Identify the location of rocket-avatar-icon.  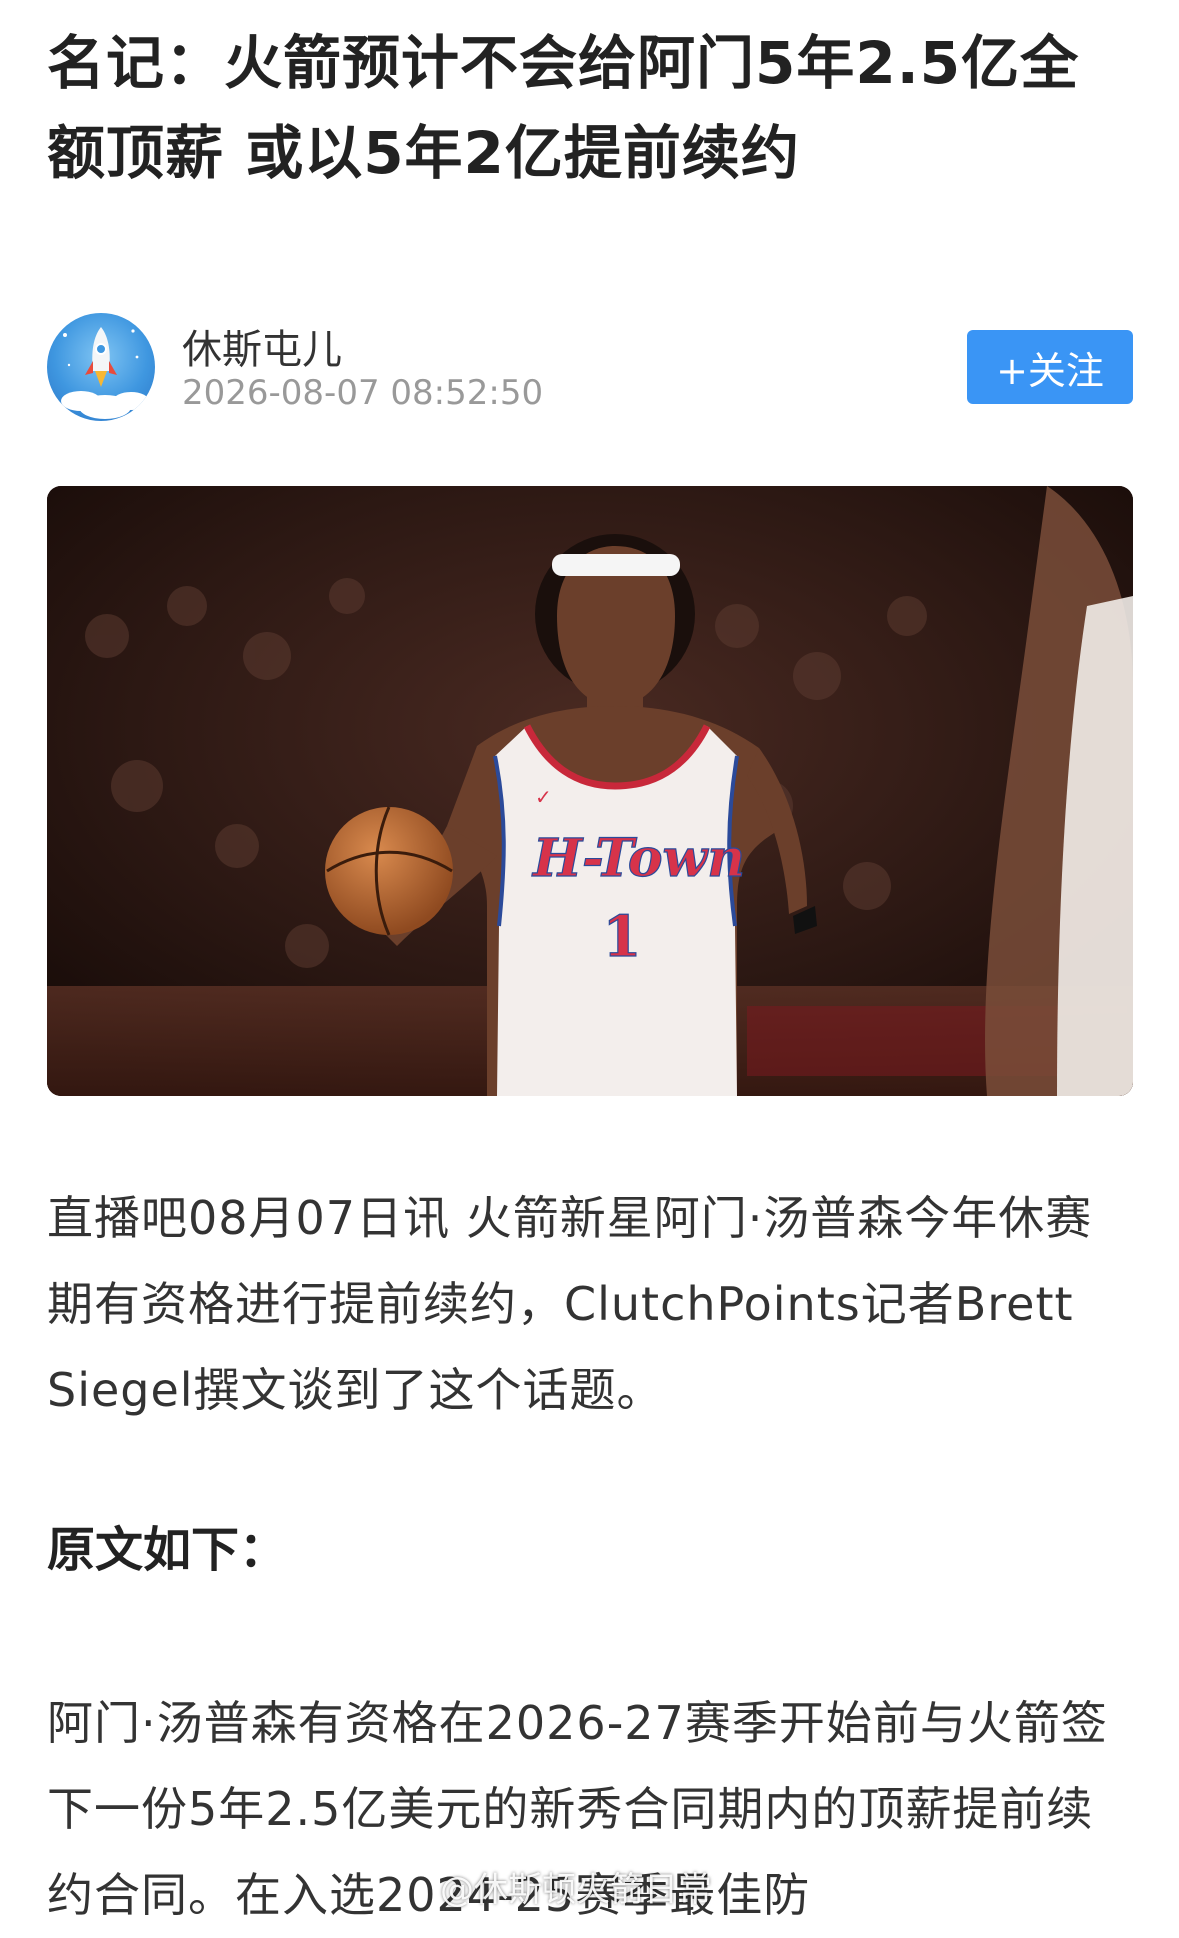
(101, 367).